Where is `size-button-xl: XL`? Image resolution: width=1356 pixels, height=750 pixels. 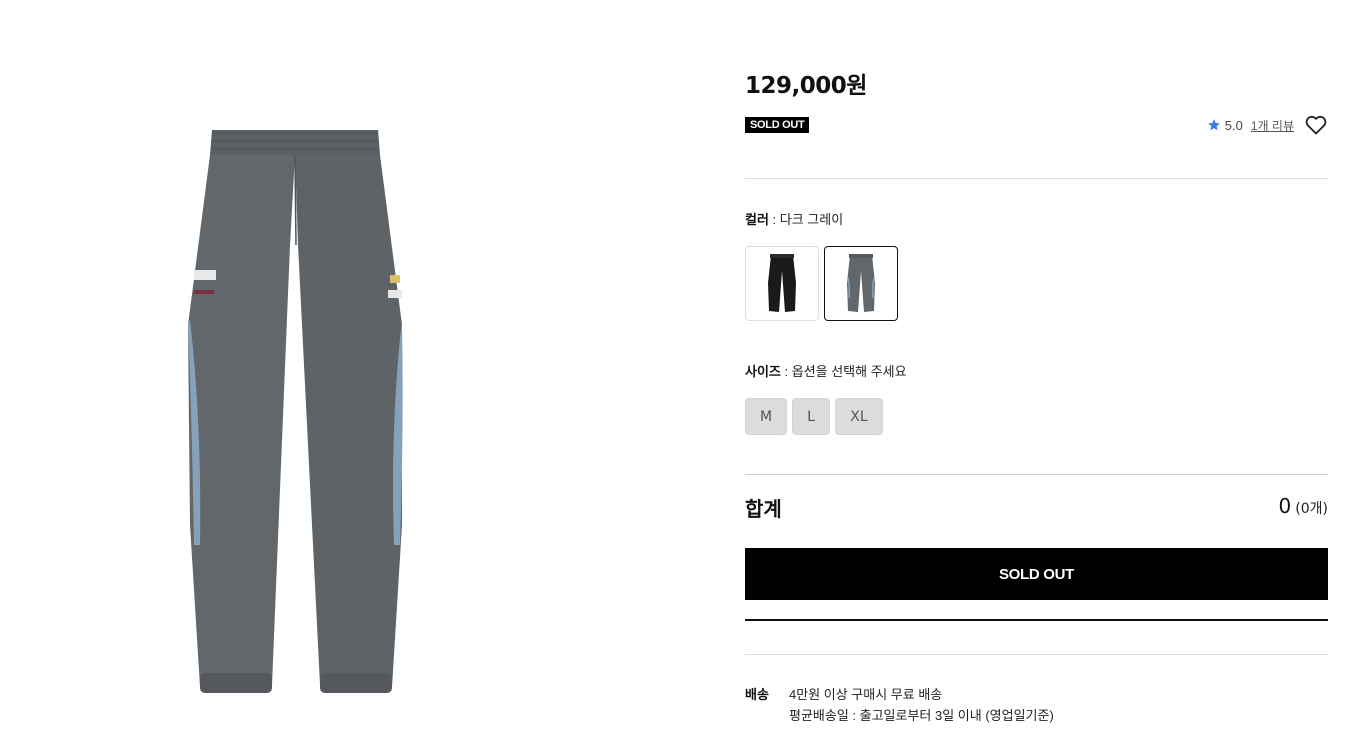
size-button-xl: XL is located at coordinates (859, 416).